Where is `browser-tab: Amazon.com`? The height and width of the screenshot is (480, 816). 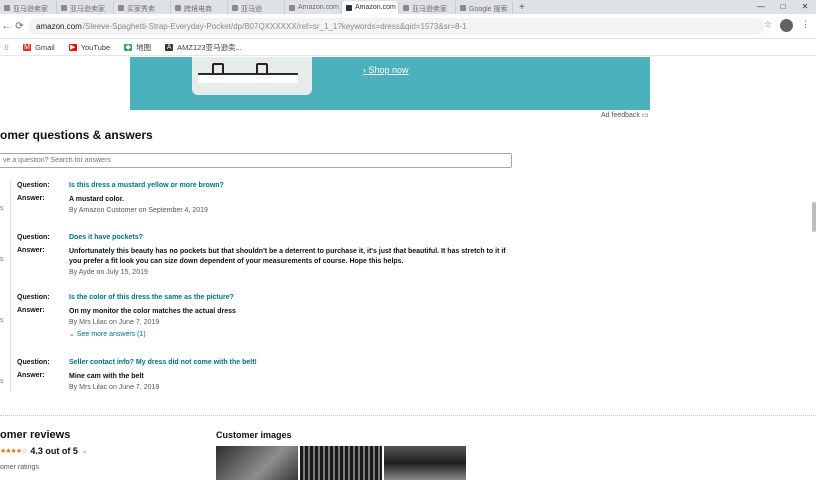
browser-tab: Amazon.com is located at coordinates (313, 7).